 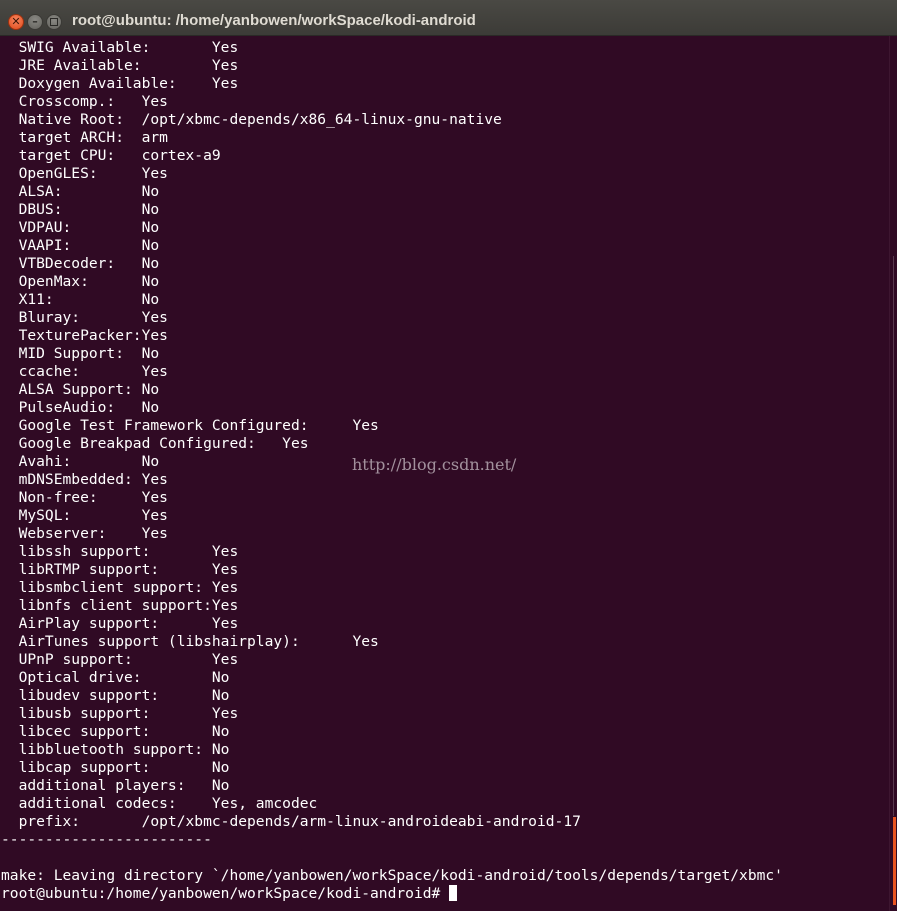 I want to click on terminal-line: additional codecs: Yes, amcodec, so click(x=159, y=803).